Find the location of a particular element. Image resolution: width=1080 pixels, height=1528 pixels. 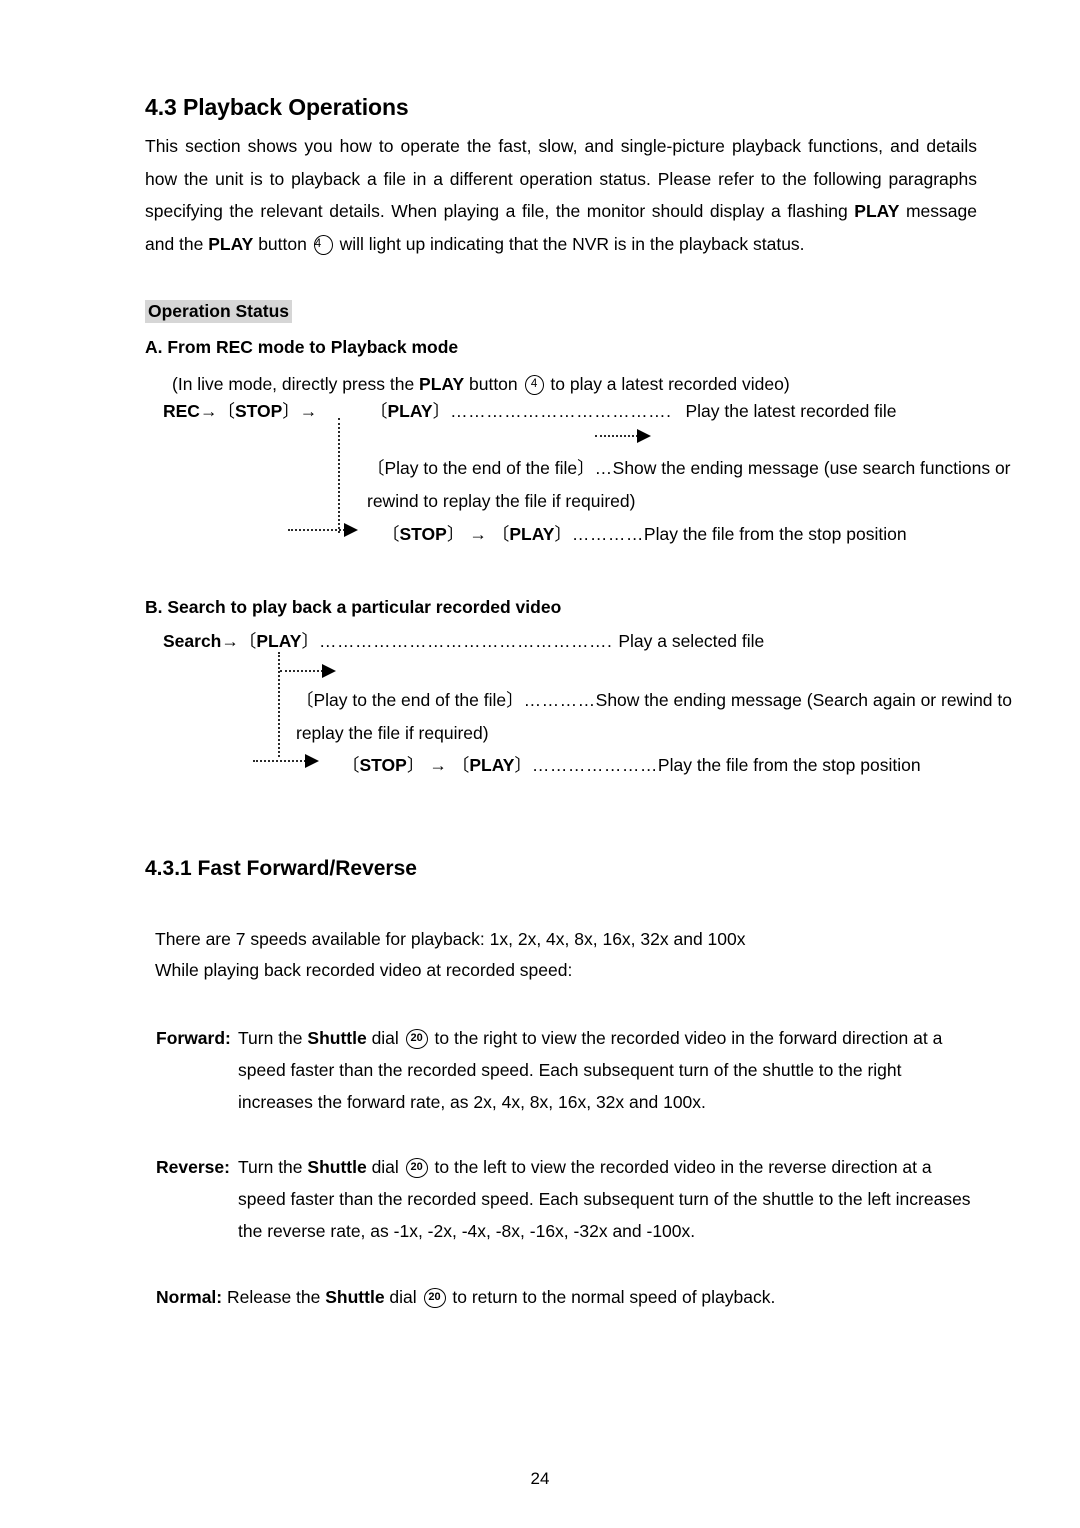

section-a-line3-result: Play the file from the stop position is located at coordinates (775, 534).